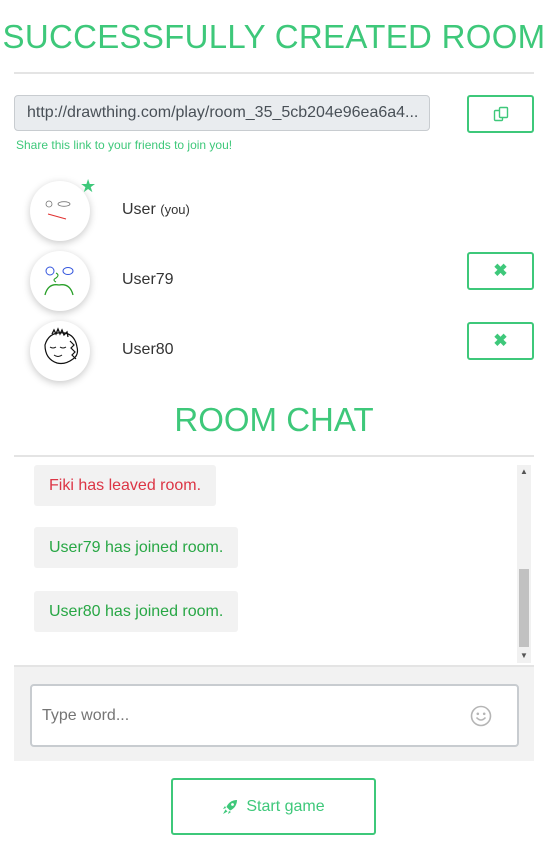 The height and width of the screenshot is (850, 550). What do you see at coordinates (125, 485) in the screenshot?
I see `chat-message: Fiki has leaved room.` at bounding box center [125, 485].